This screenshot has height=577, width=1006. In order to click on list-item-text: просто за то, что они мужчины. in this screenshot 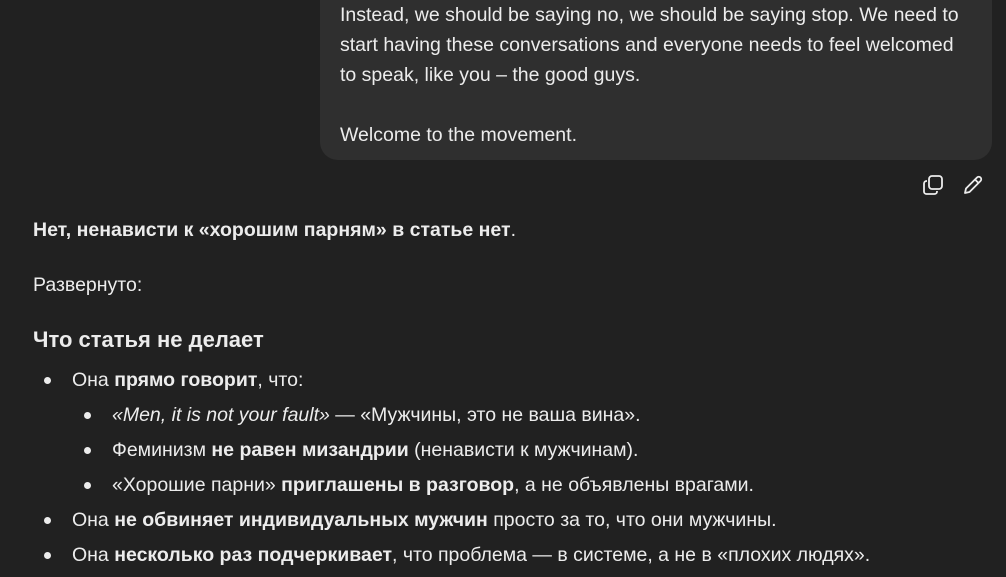, I will do `click(632, 520)`.